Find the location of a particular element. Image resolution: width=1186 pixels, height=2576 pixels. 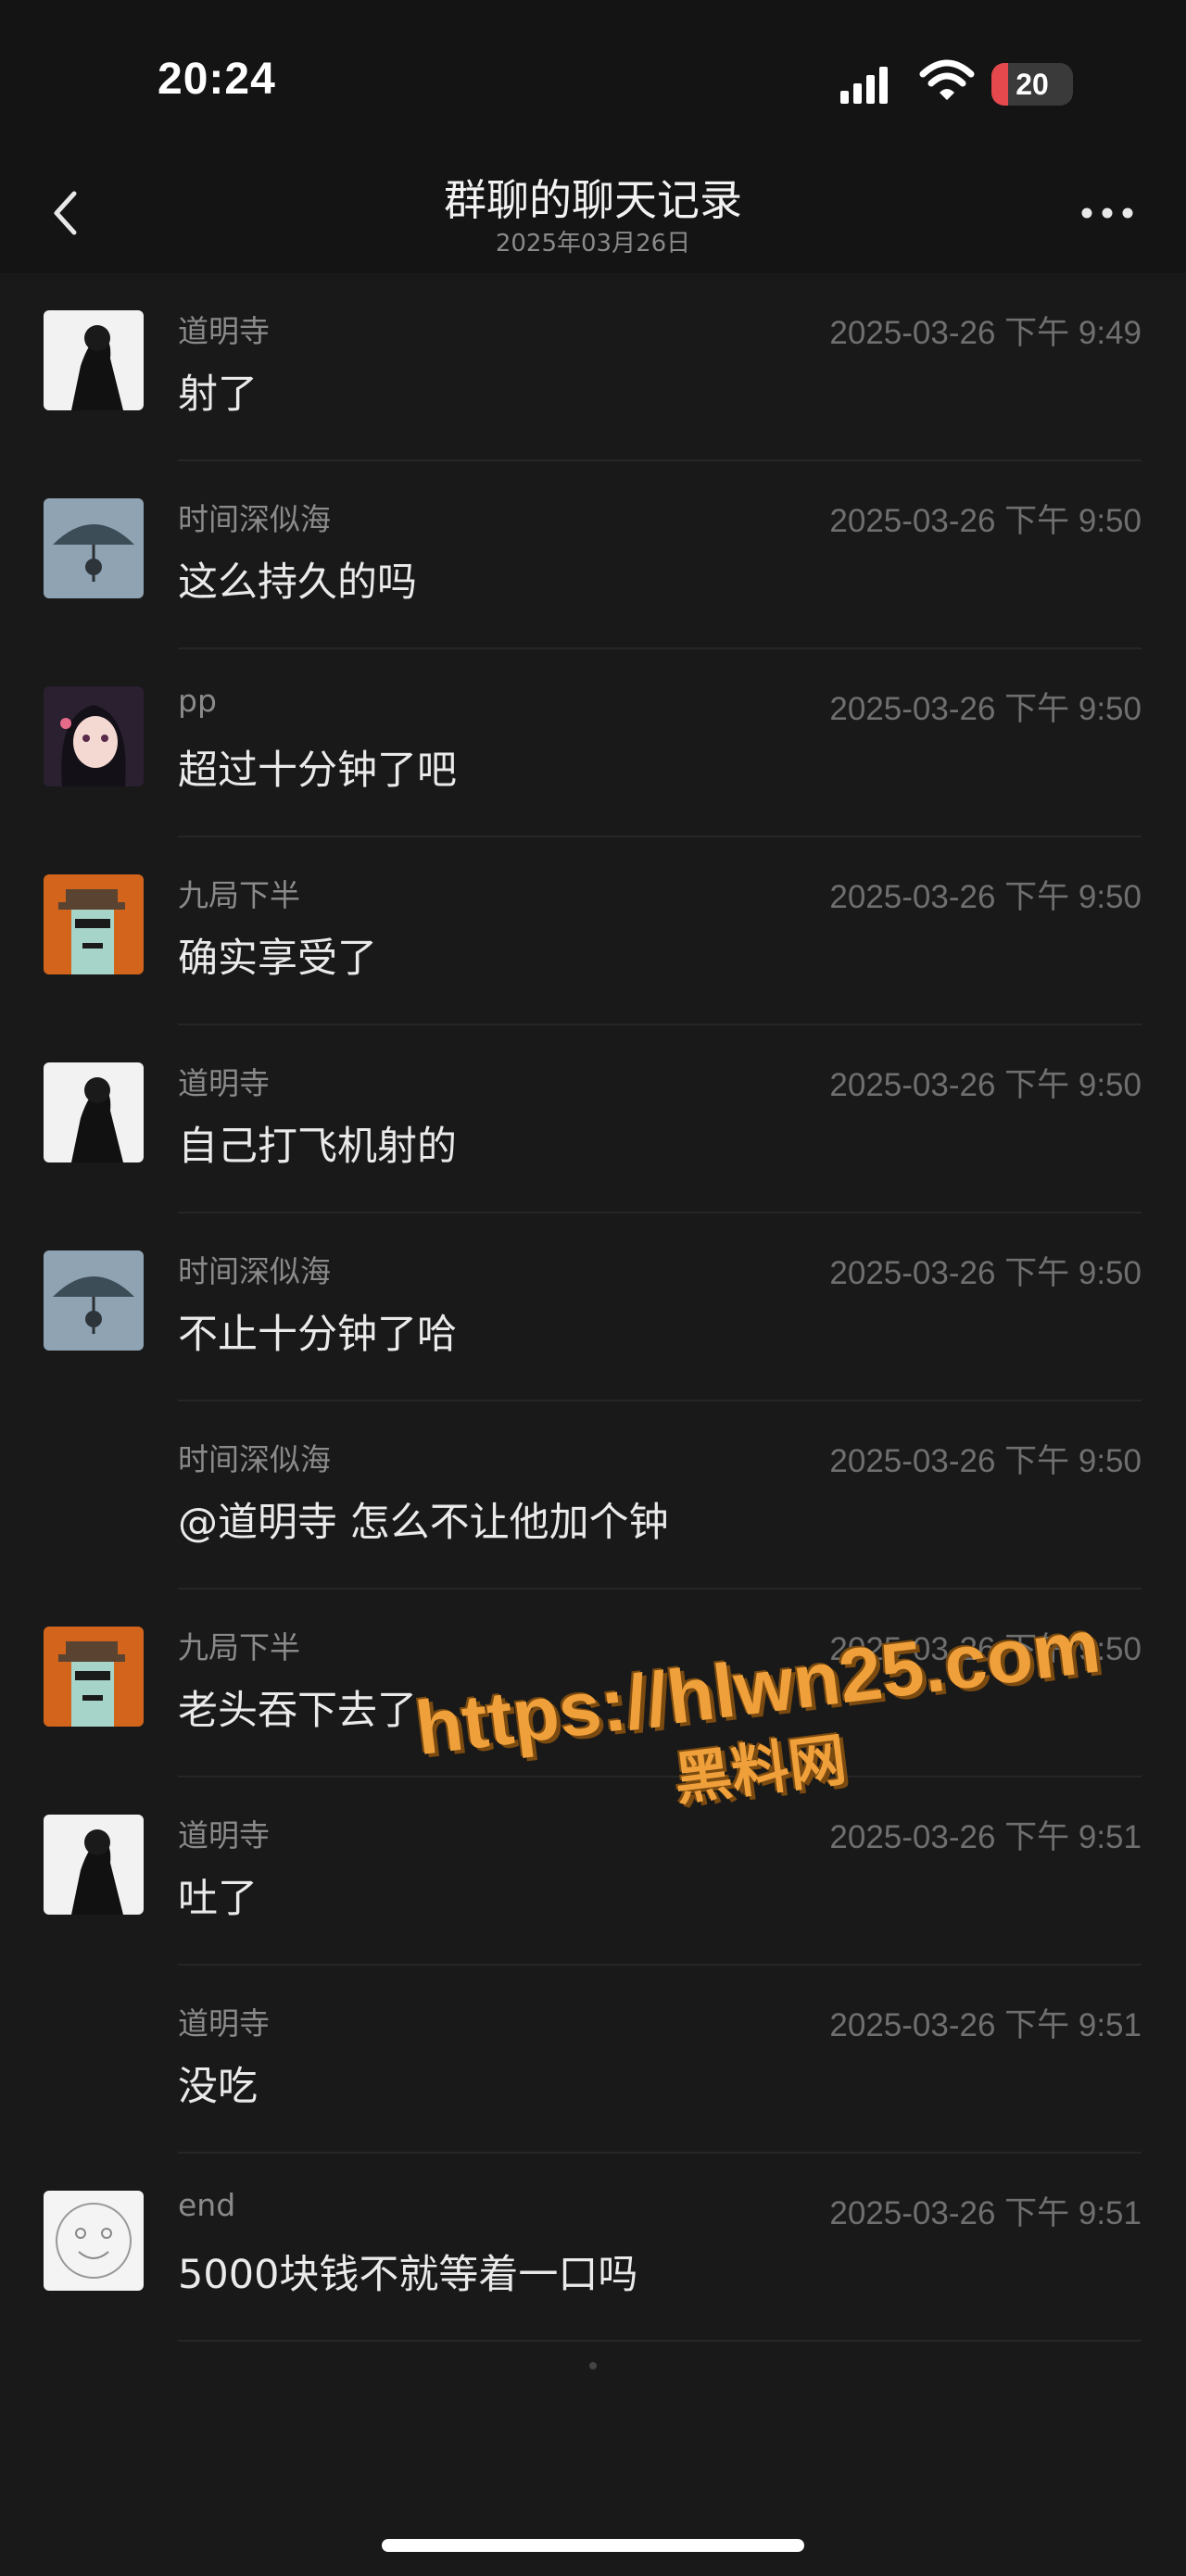

list-end-indicator is located at coordinates (593, 2365).